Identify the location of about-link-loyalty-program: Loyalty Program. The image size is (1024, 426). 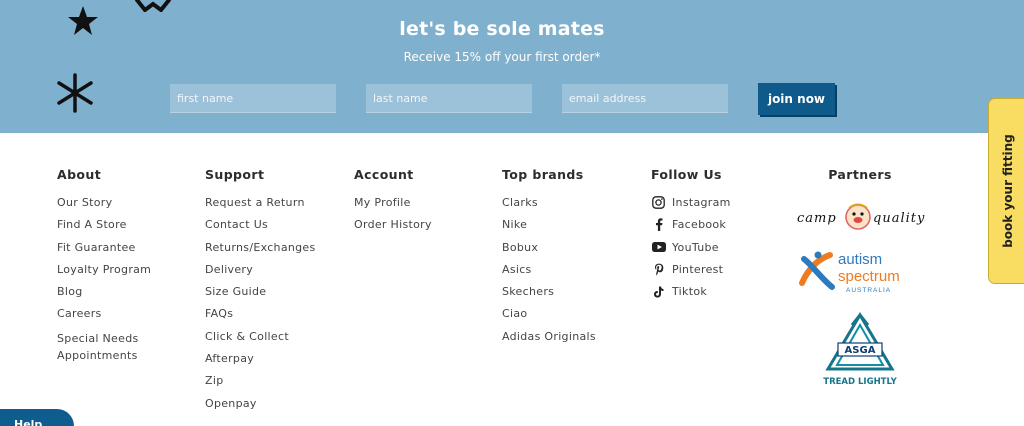
(104, 269).